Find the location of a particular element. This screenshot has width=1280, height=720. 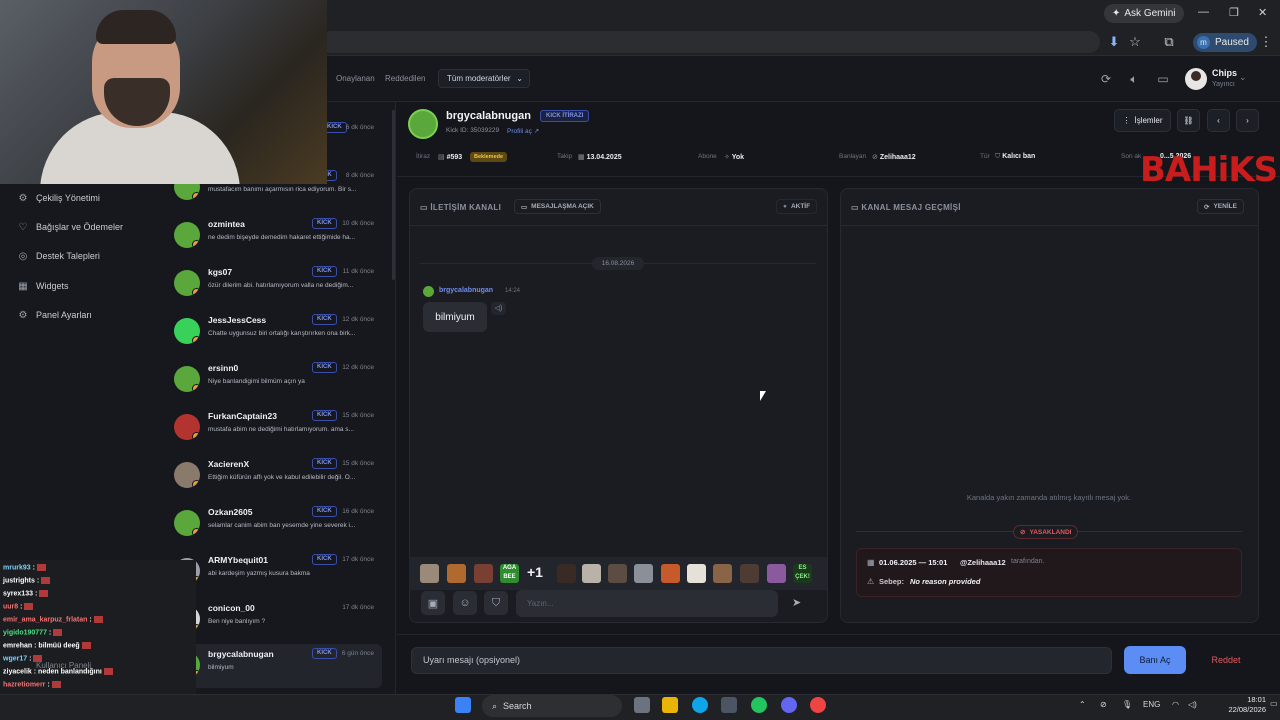

actions-button: ⋮ İşlemler is located at coordinates (1142, 120).